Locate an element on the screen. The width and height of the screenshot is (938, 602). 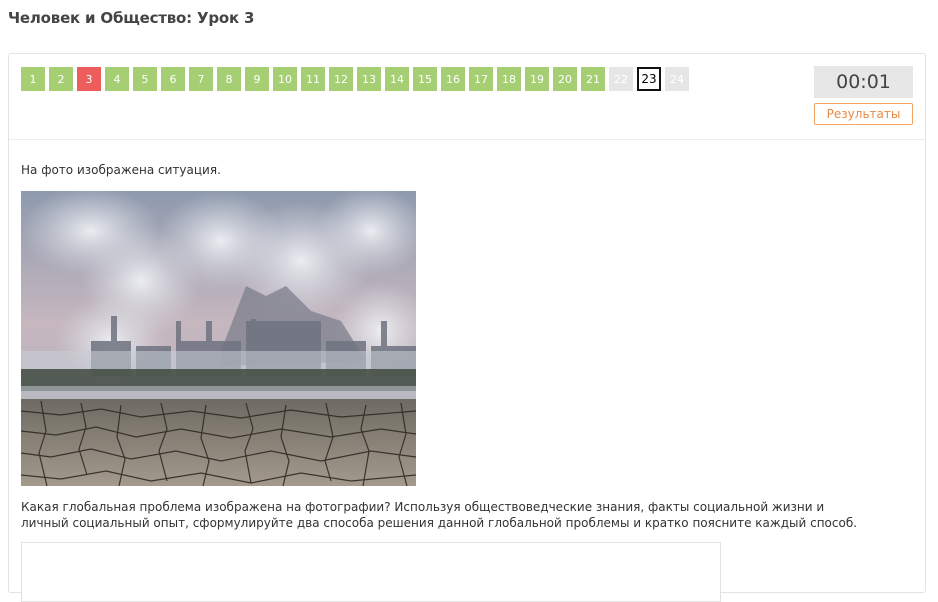
question-button-7: 7 is located at coordinates (201, 79).